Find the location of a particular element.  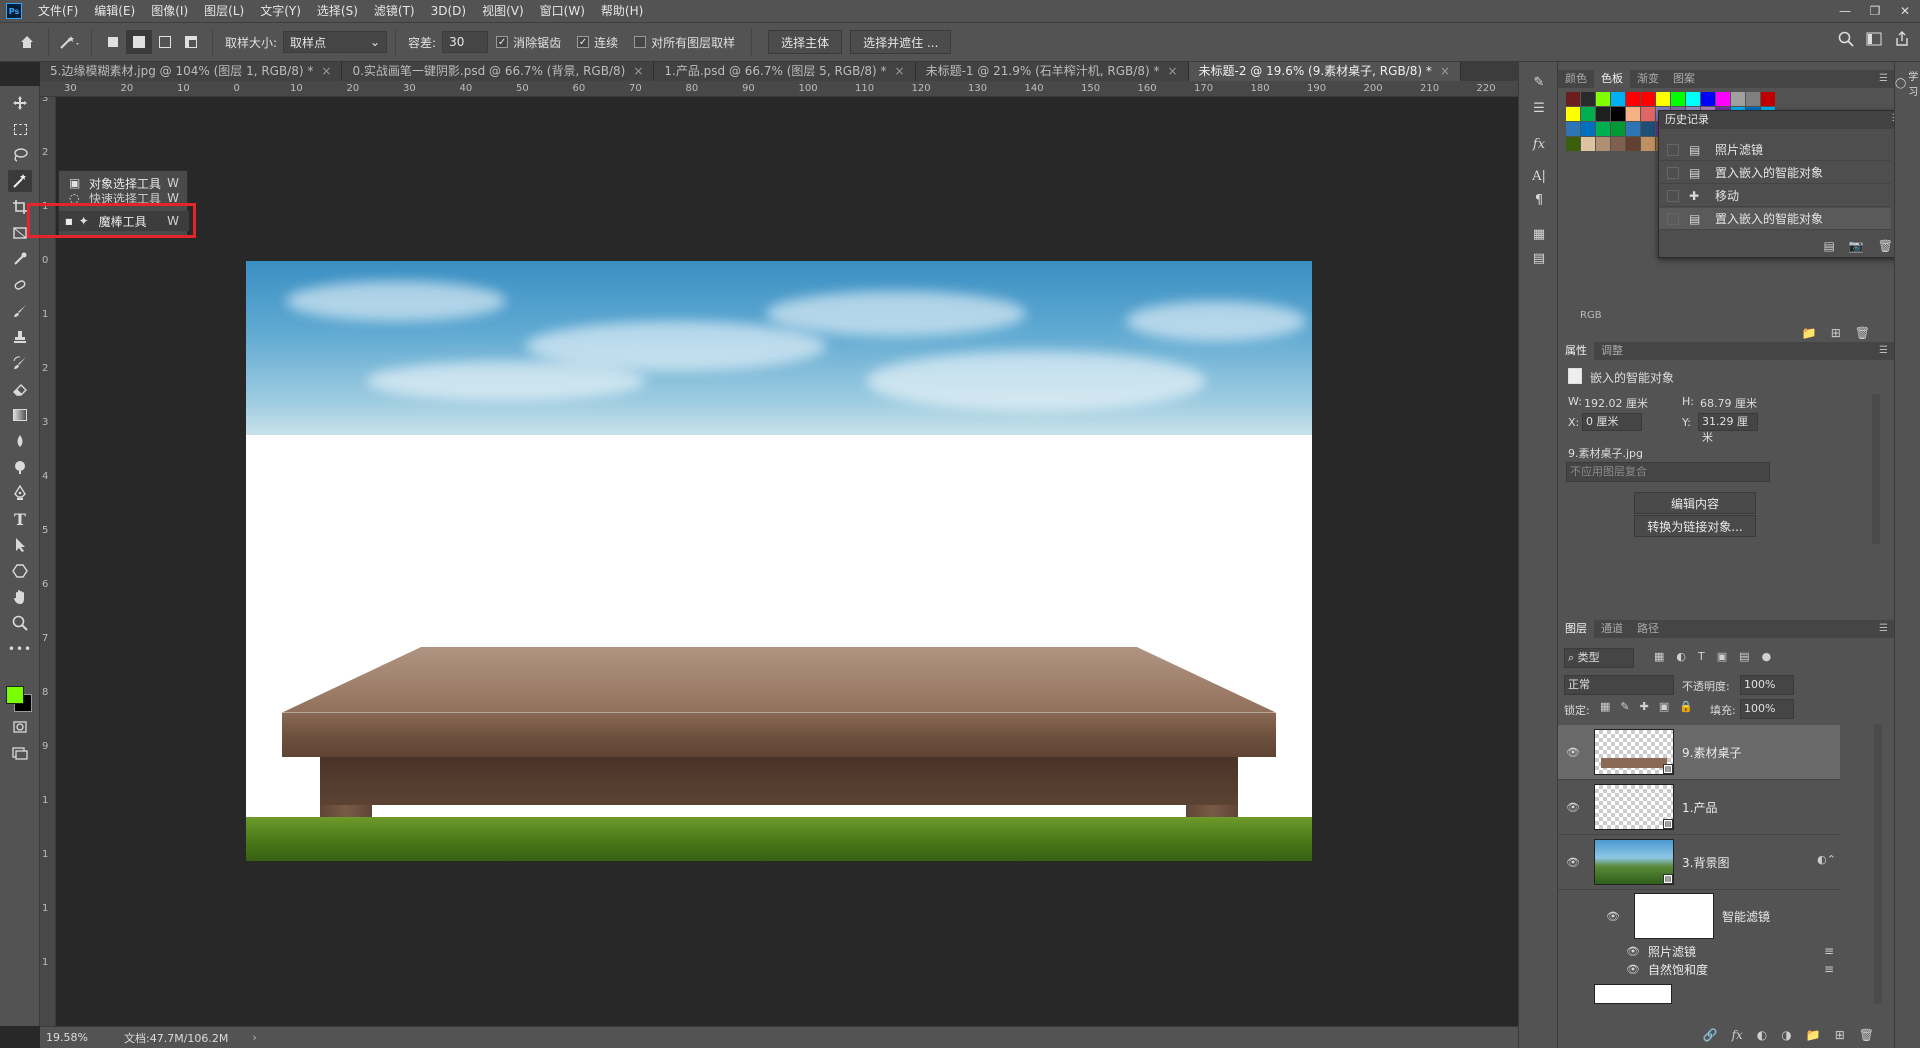

close-icon: × is located at coordinates (1445, 71).